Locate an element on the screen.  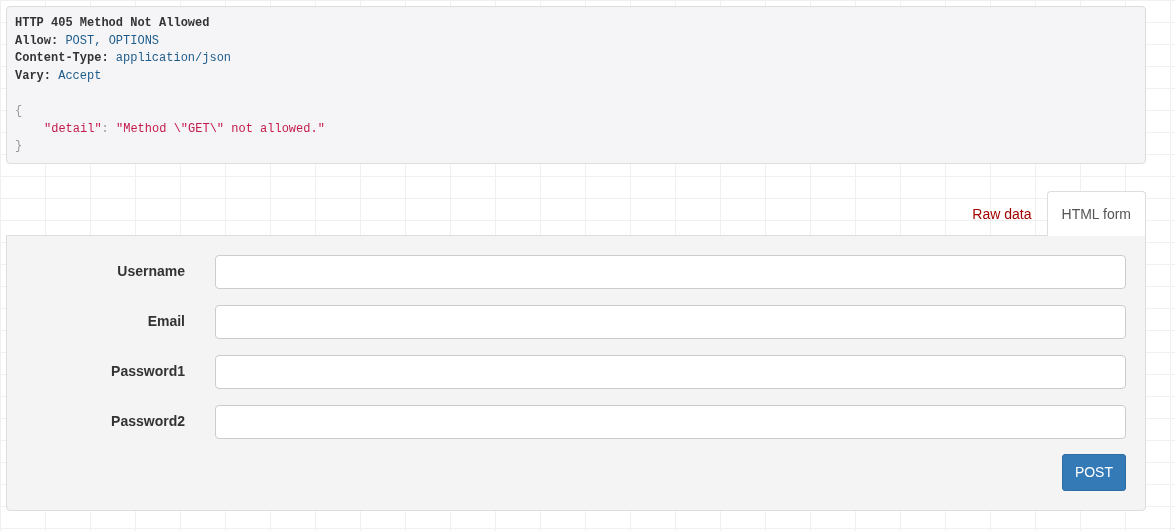
header-value: POST, OPTIONS is located at coordinates (112, 40).